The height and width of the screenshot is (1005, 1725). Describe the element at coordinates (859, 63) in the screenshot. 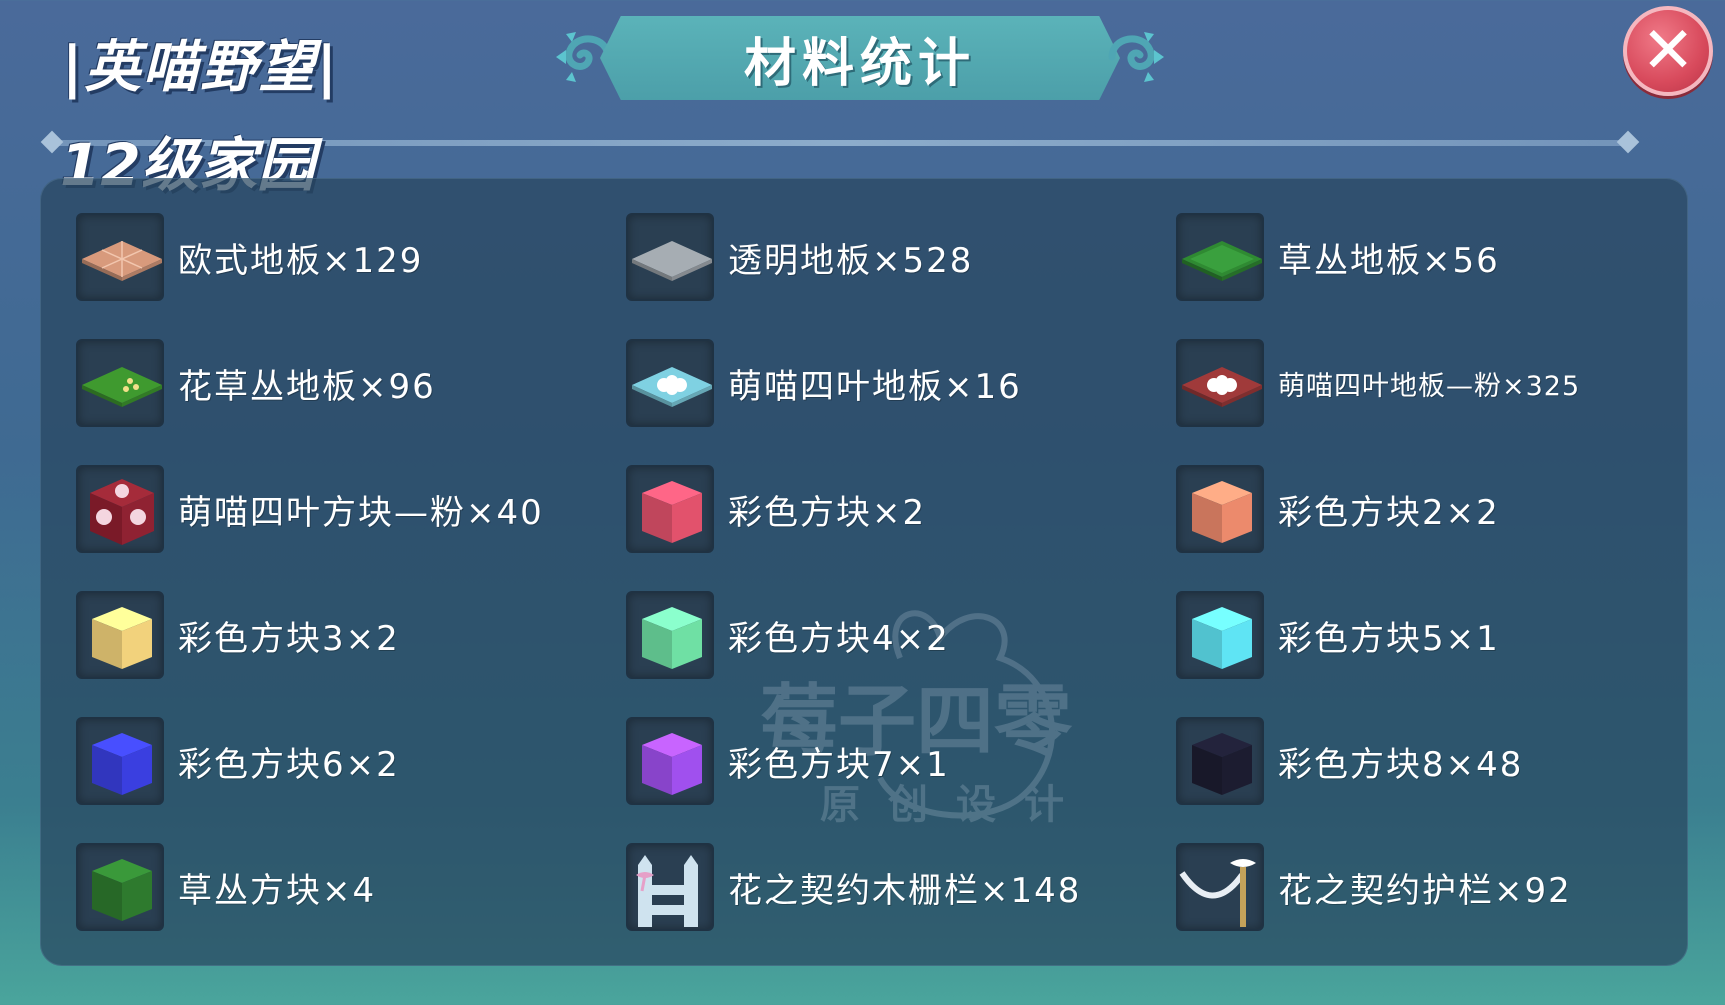

I see `panel-title: 材料统计` at that location.